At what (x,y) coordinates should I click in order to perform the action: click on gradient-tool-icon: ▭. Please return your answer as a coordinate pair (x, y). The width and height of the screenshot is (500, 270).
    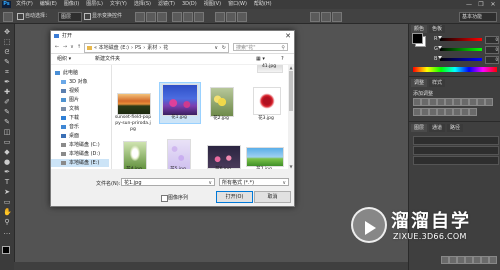
    Looking at the image, I should click on (7, 142).